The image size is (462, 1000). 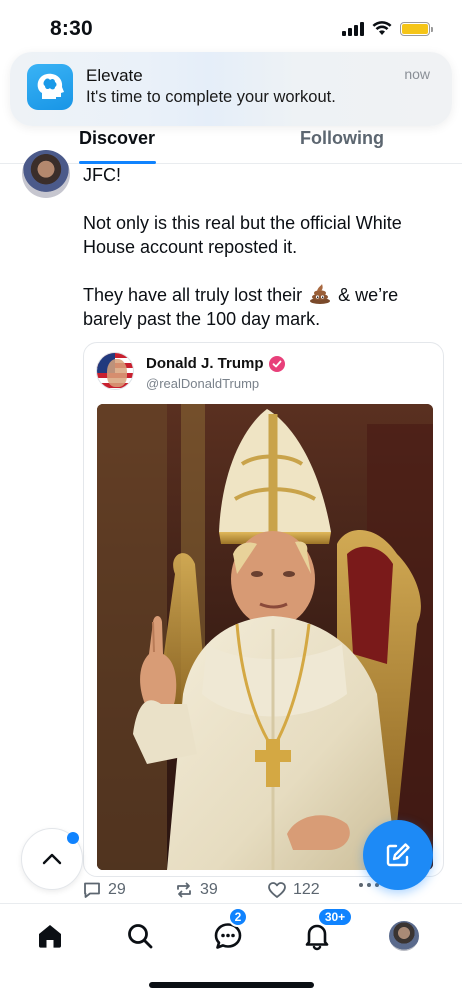 What do you see at coordinates (320, 294) in the screenshot?
I see `poop-emoji-icon` at bounding box center [320, 294].